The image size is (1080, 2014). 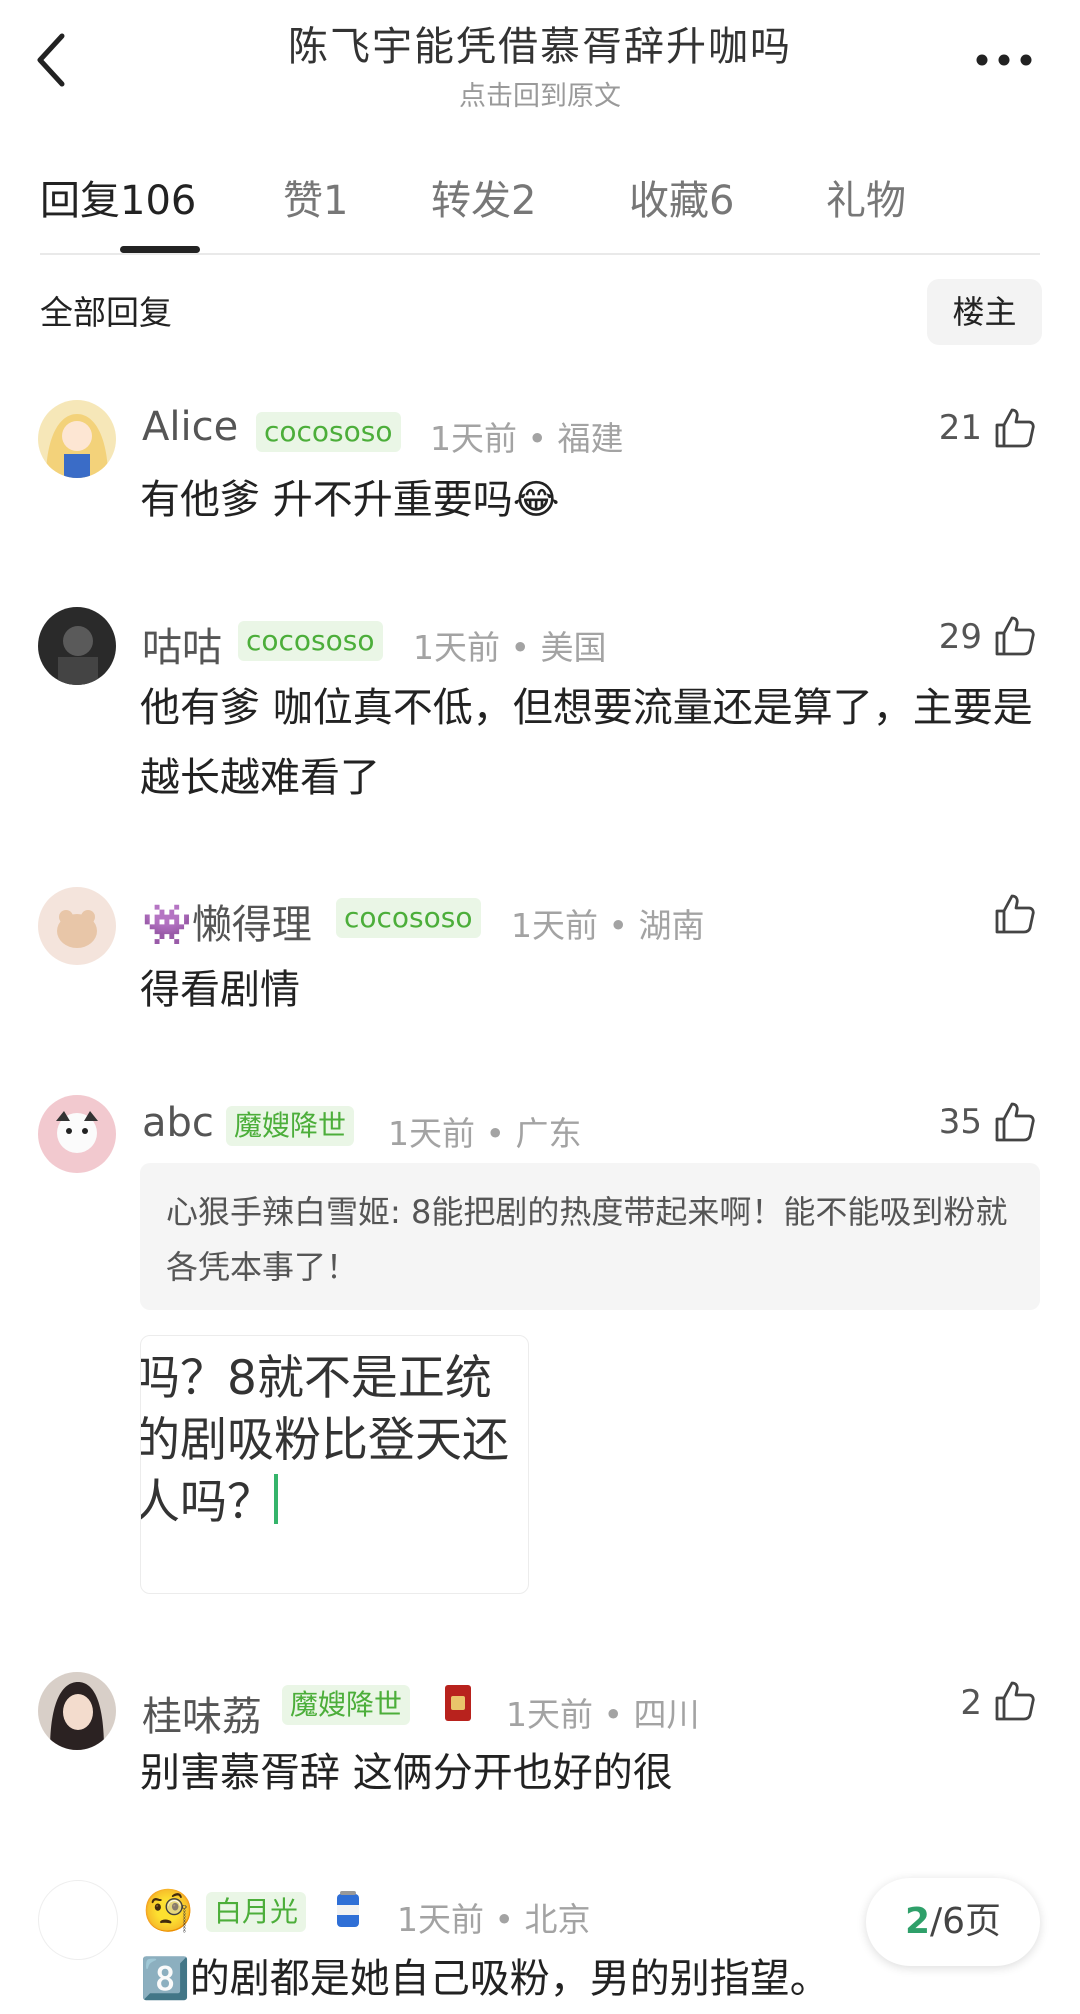 What do you see at coordinates (548, 1133) in the screenshot?
I see `comment-location: 广东` at bounding box center [548, 1133].